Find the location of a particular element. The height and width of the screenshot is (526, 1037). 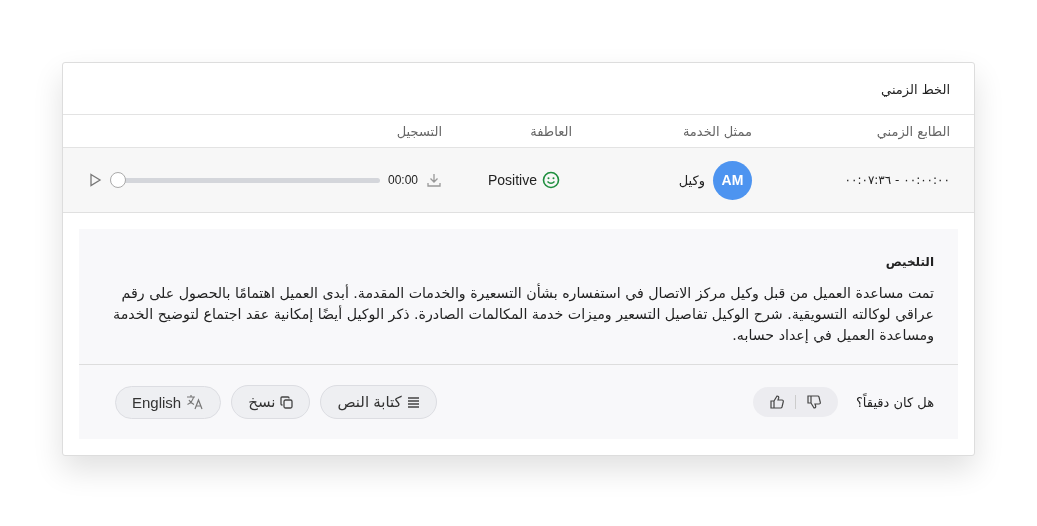

column-header: الطابع الزمني is located at coordinates (912, 131).